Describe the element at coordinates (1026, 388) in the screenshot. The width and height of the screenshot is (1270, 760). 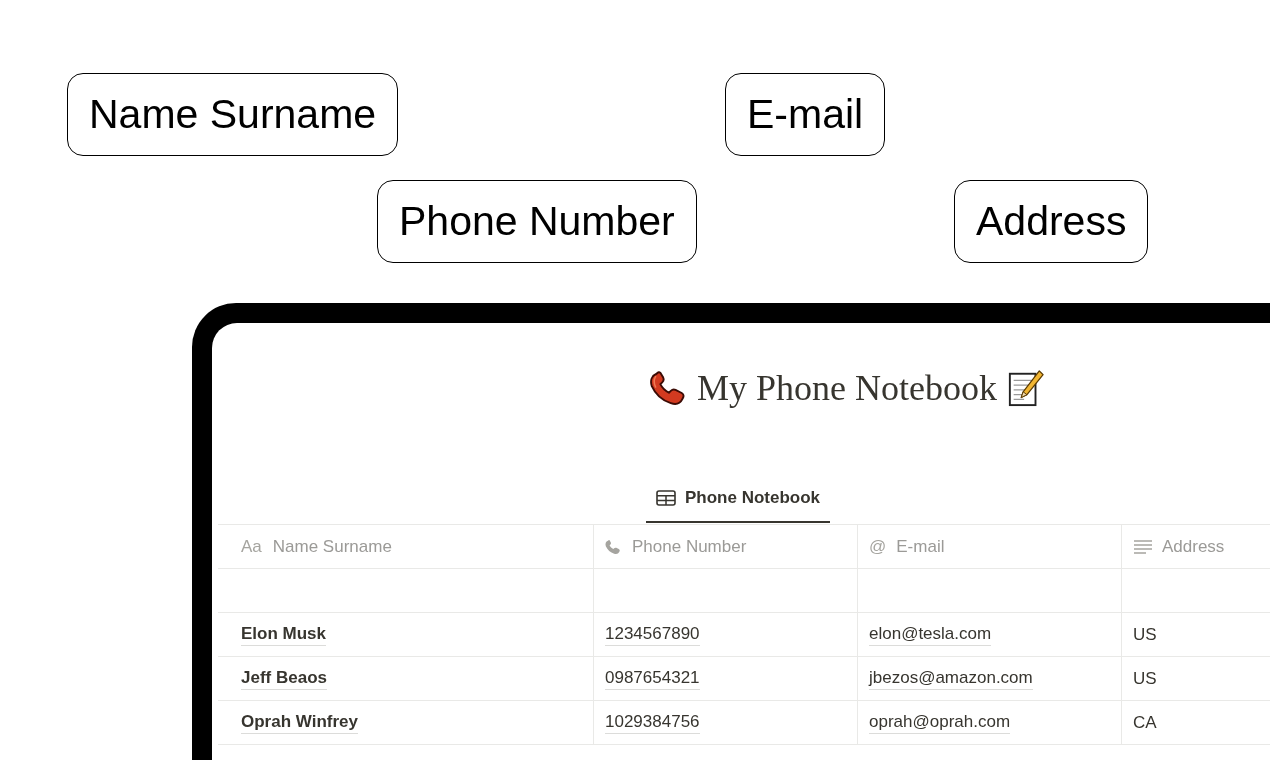
I see `memo-pencil-icon` at that location.